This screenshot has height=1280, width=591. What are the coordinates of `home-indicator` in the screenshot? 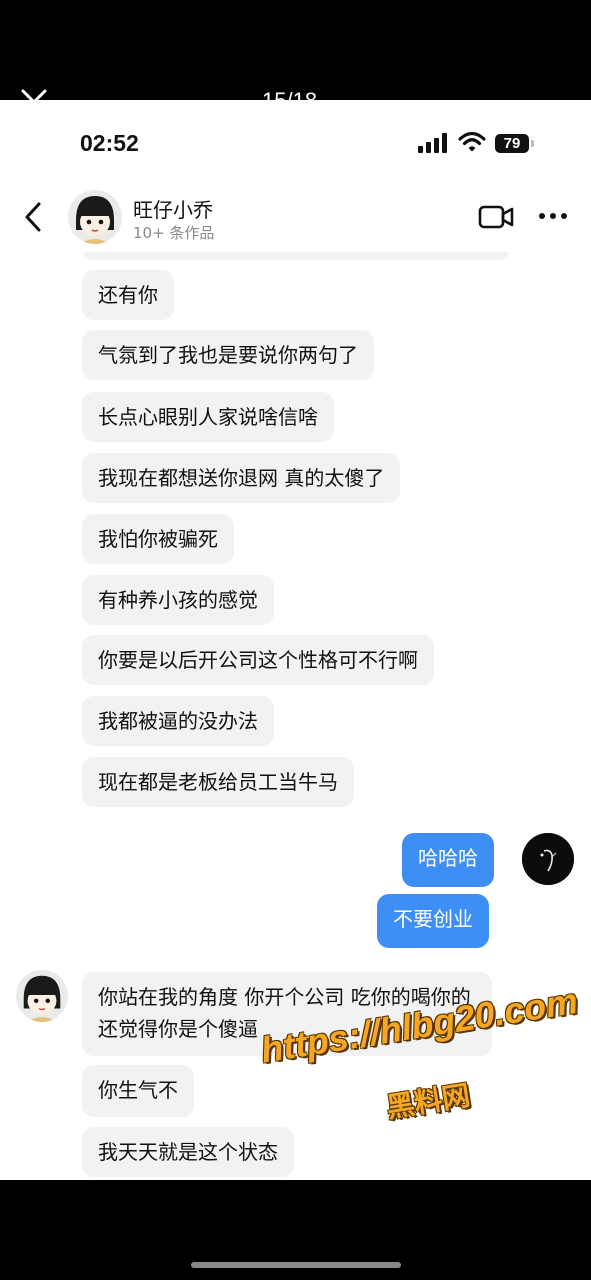 It's located at (296, 1265).